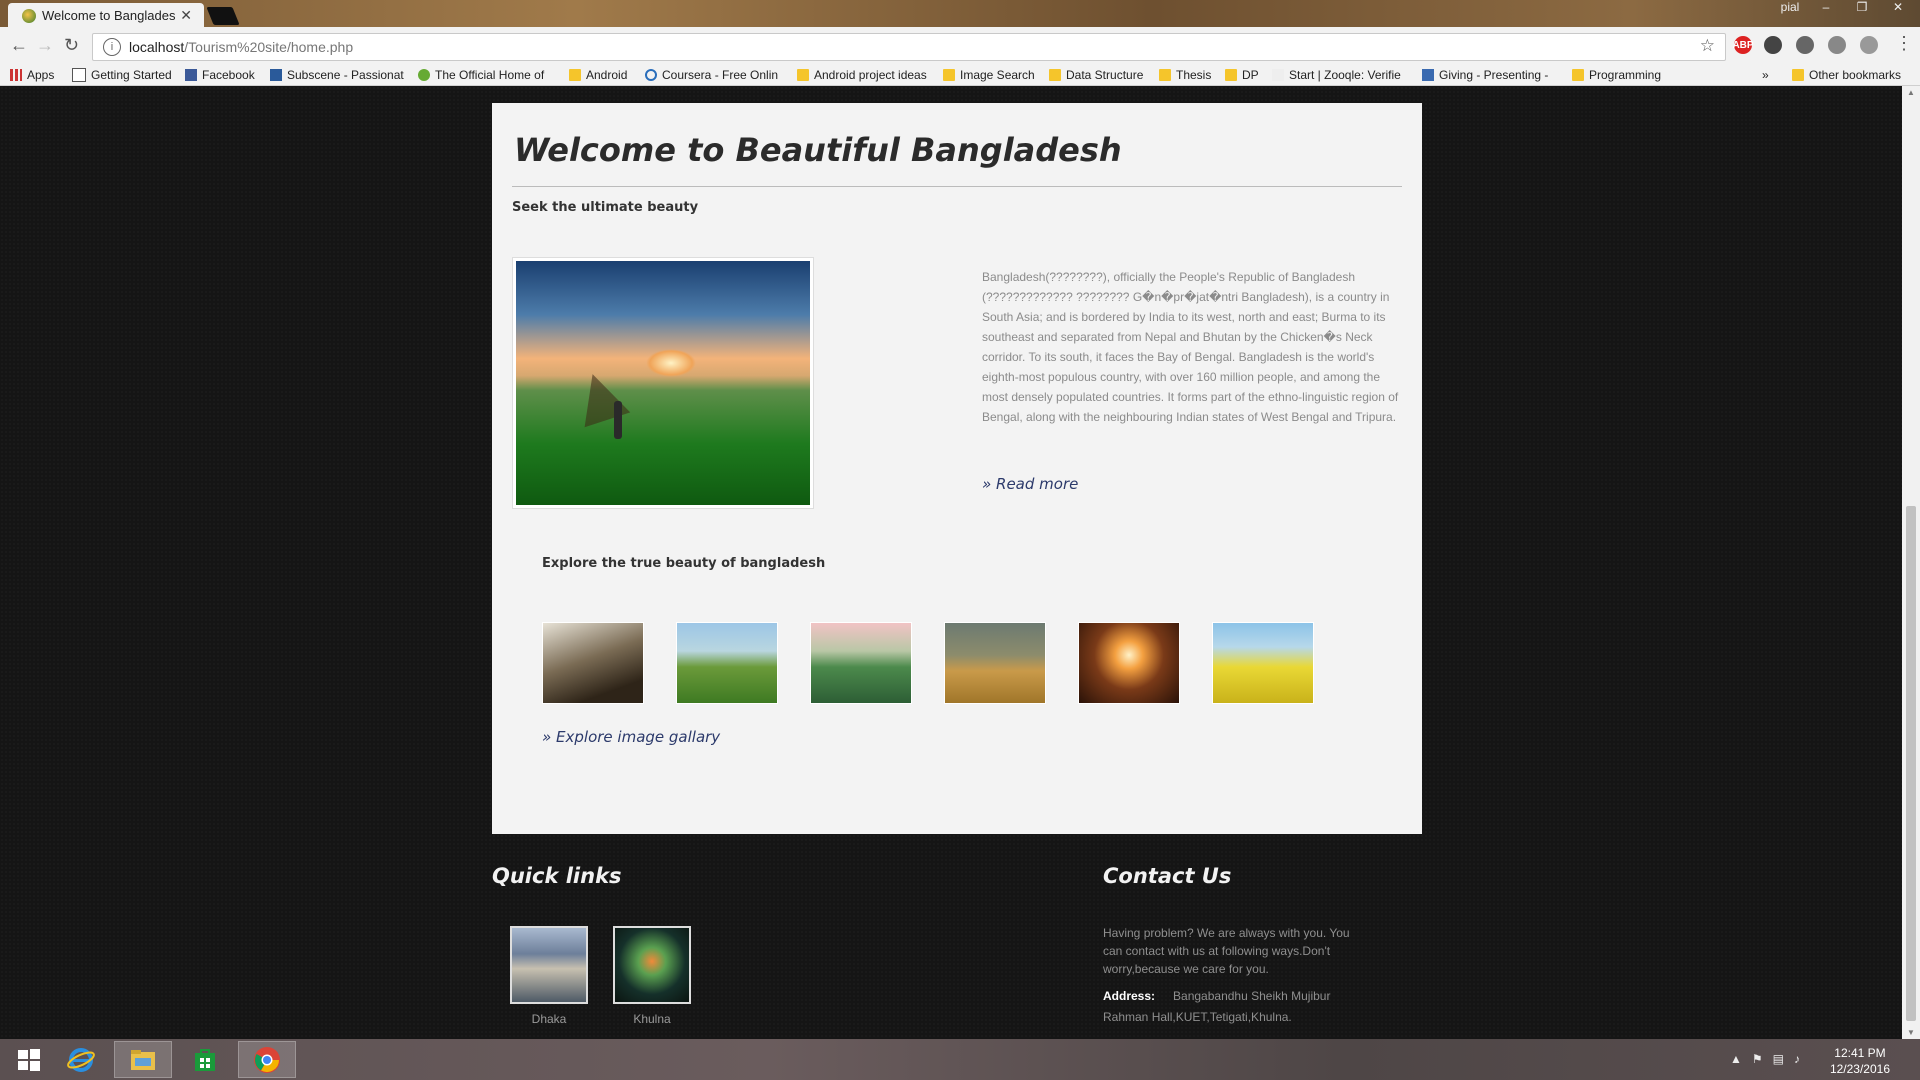  I want to click on hero-image, so click(663, 383).